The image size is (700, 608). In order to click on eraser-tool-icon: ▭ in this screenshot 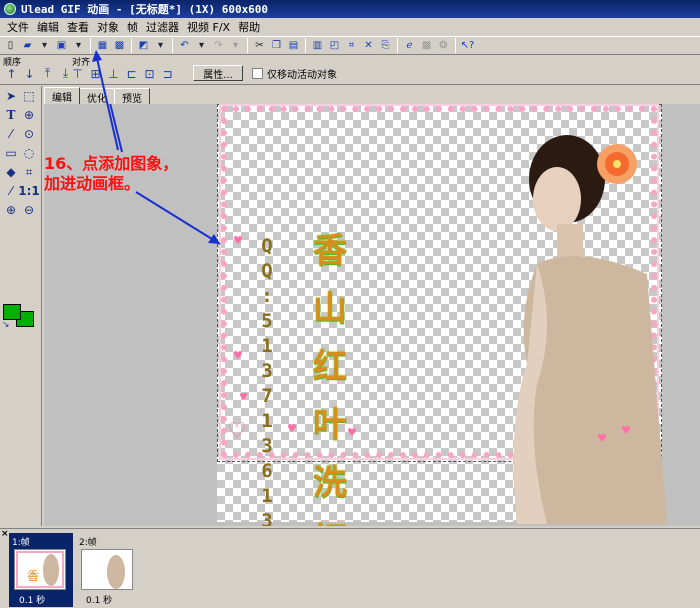, I will do `click(11, 153)`.